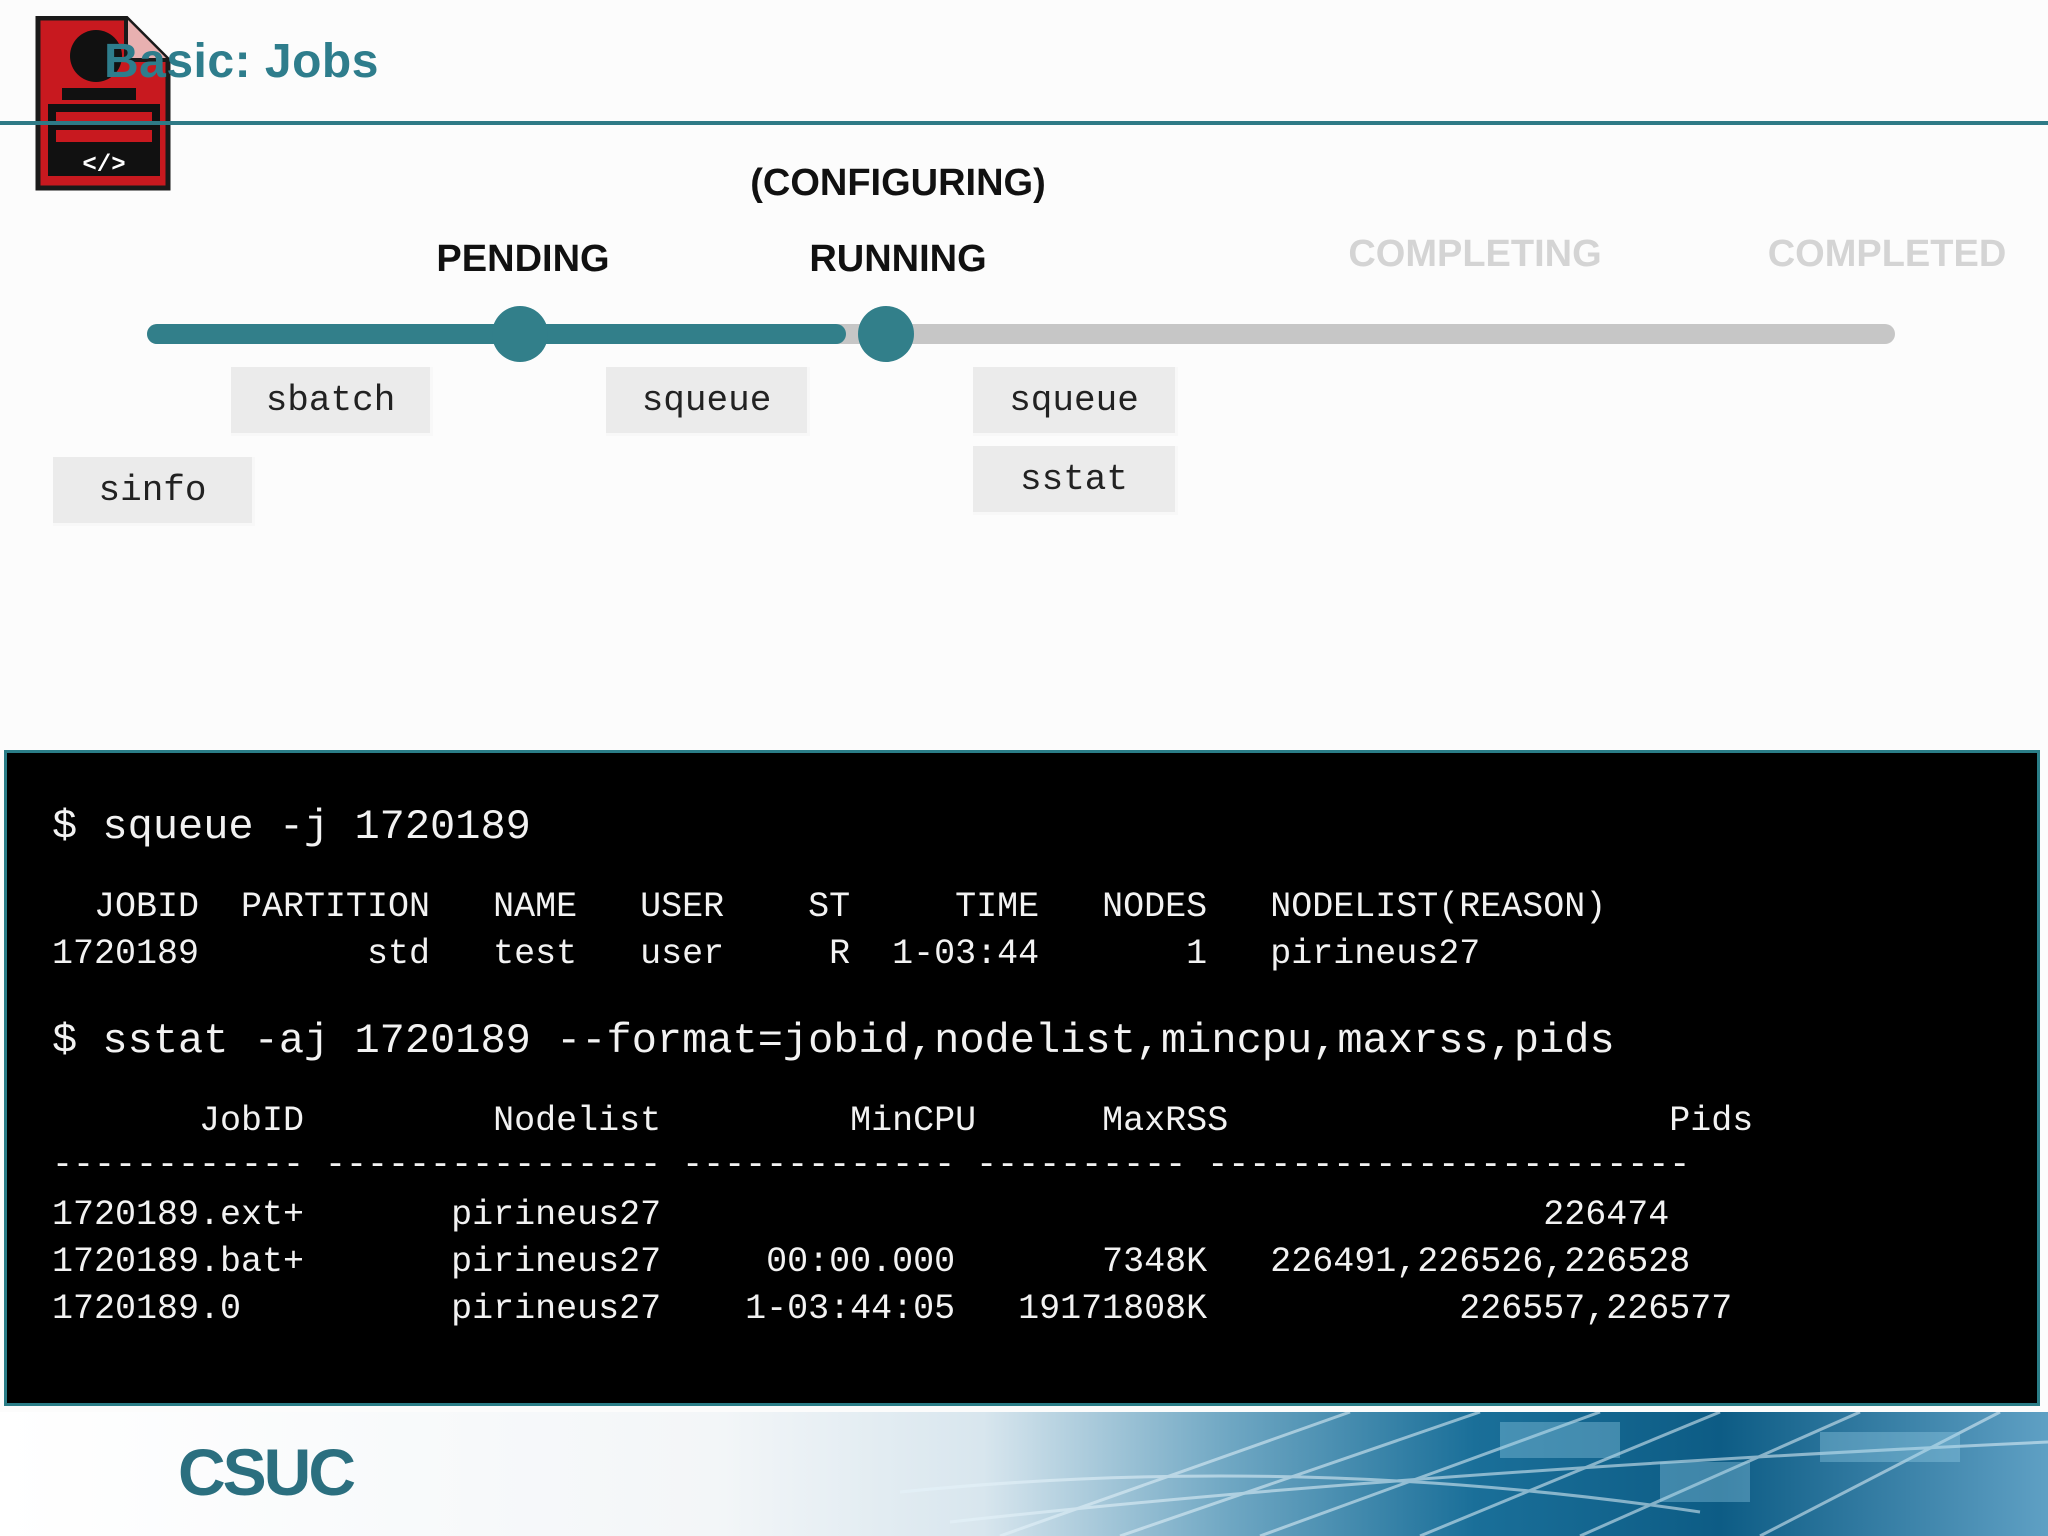  Describe the element at coordinates (1475, 254) in the screenshot. I see `state-label-completing: COMPLETING` at that location.